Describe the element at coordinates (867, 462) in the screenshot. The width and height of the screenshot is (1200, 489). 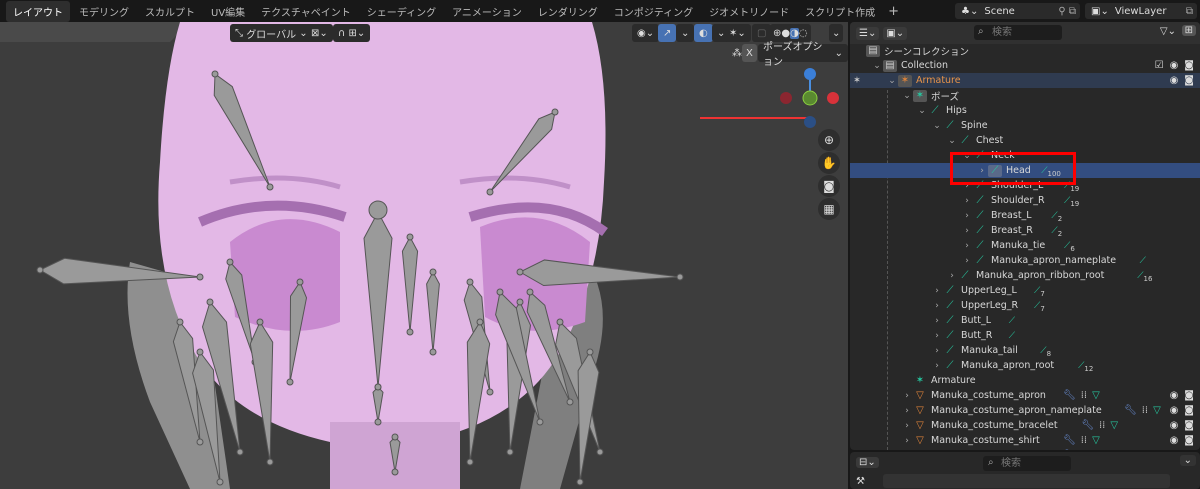
I see `editor-type-icon: ⊟⌄` at that location.